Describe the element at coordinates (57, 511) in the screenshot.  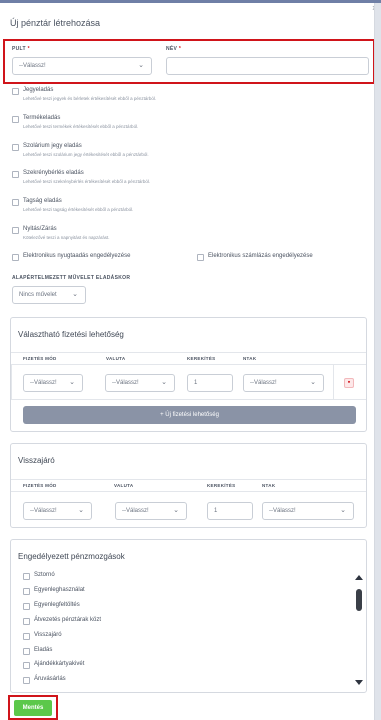
I see `change-mode-select: --Válassz! ⌄` at that location.